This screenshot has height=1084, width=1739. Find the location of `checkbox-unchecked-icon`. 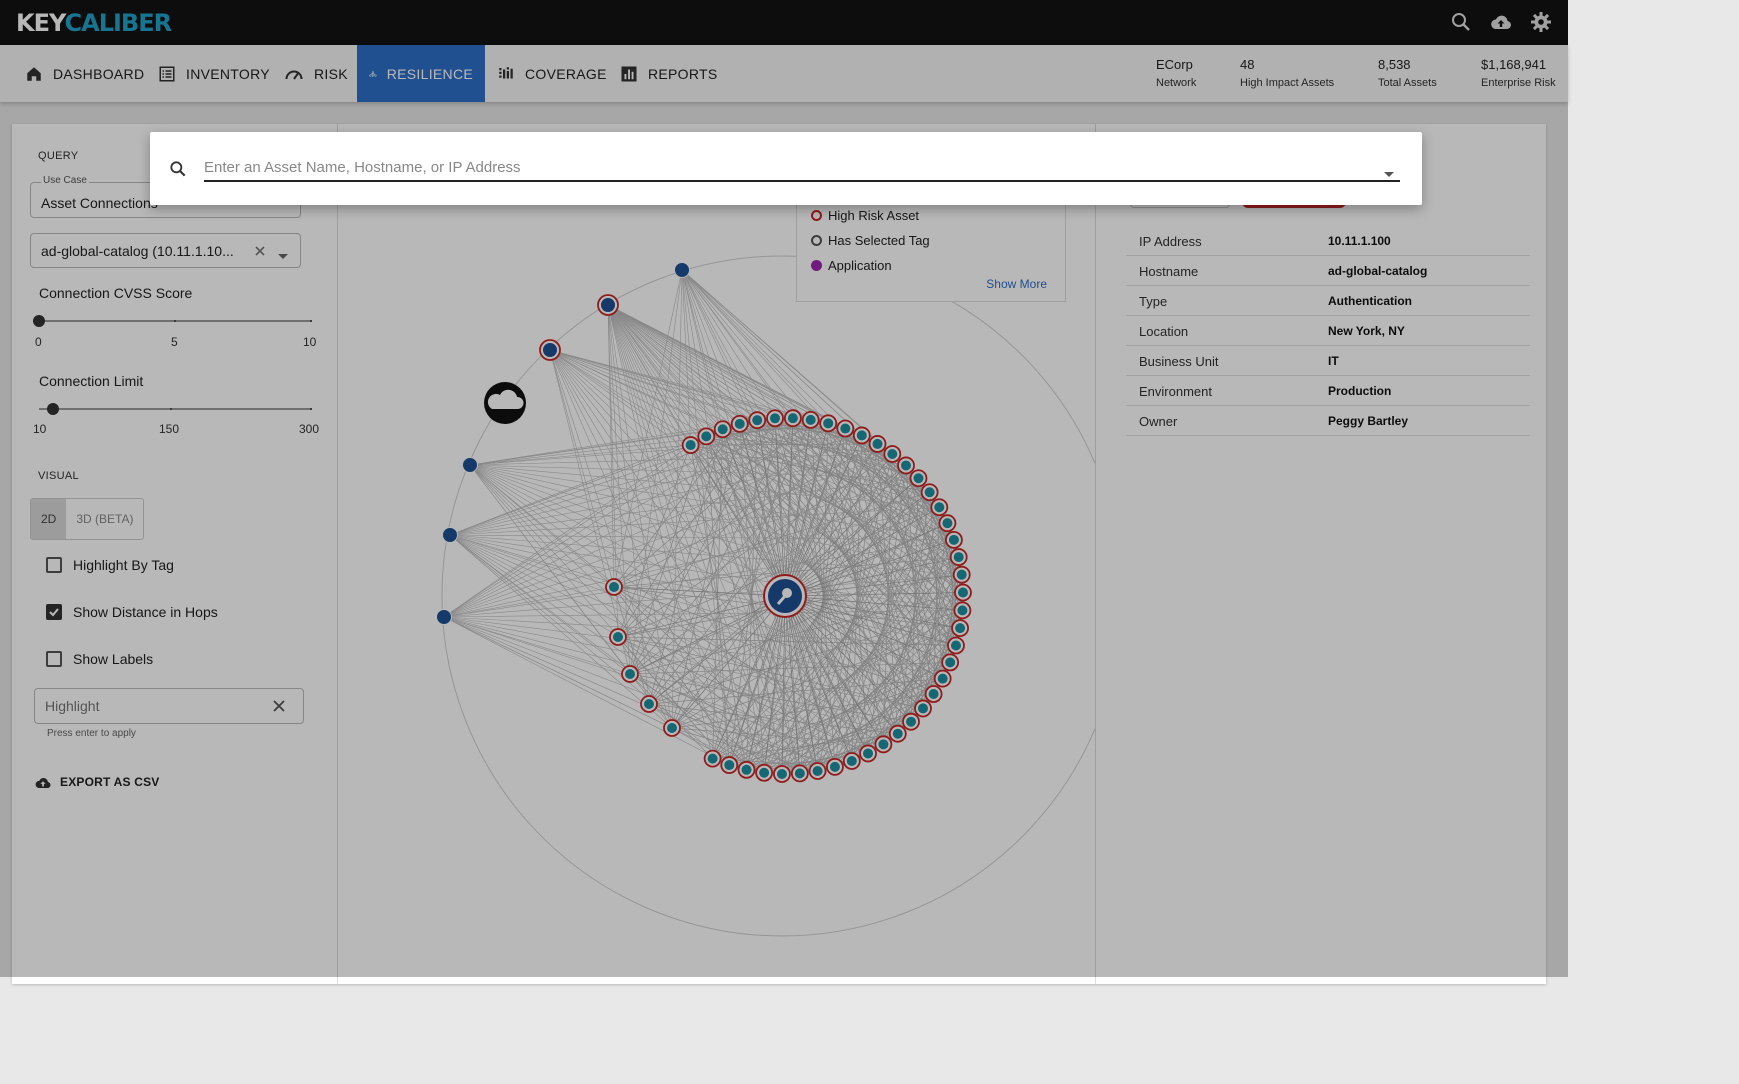

checkbox-unchecked-icon is located at coordinates (54, 659).